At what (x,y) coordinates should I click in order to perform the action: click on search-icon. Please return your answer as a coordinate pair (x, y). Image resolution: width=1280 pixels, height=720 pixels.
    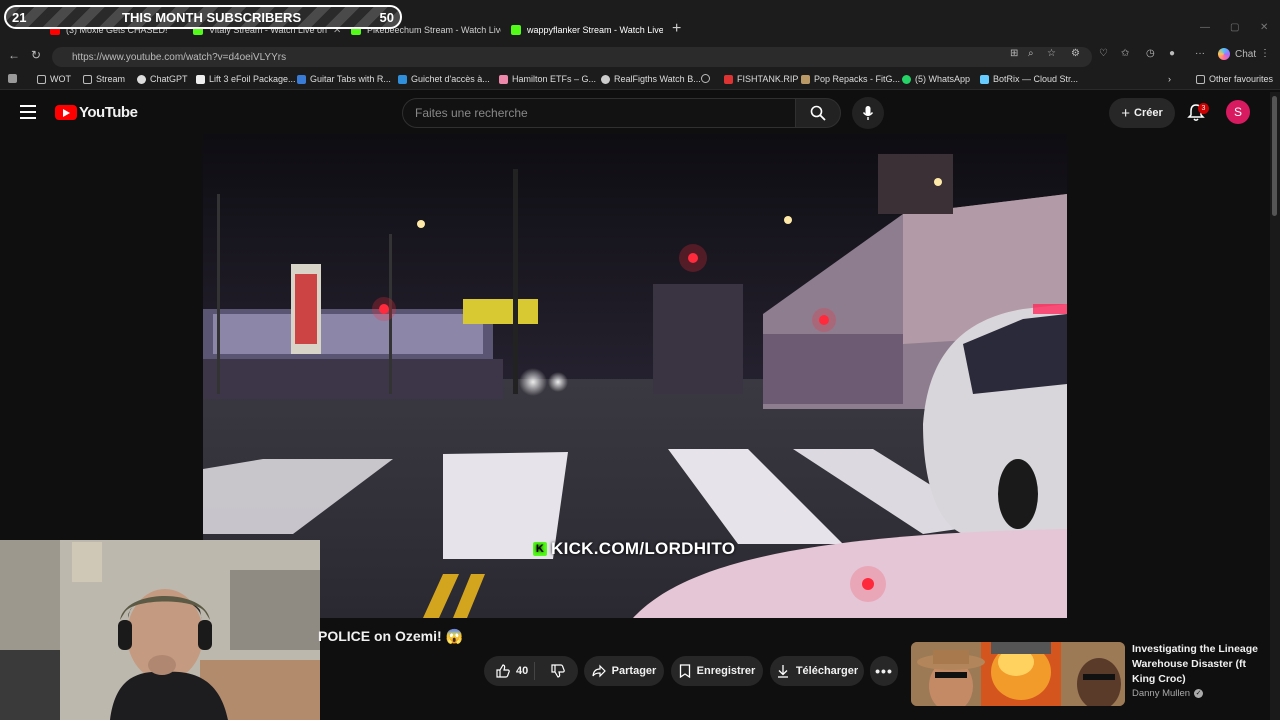
    Looking at the image, I should click on (818, 113).